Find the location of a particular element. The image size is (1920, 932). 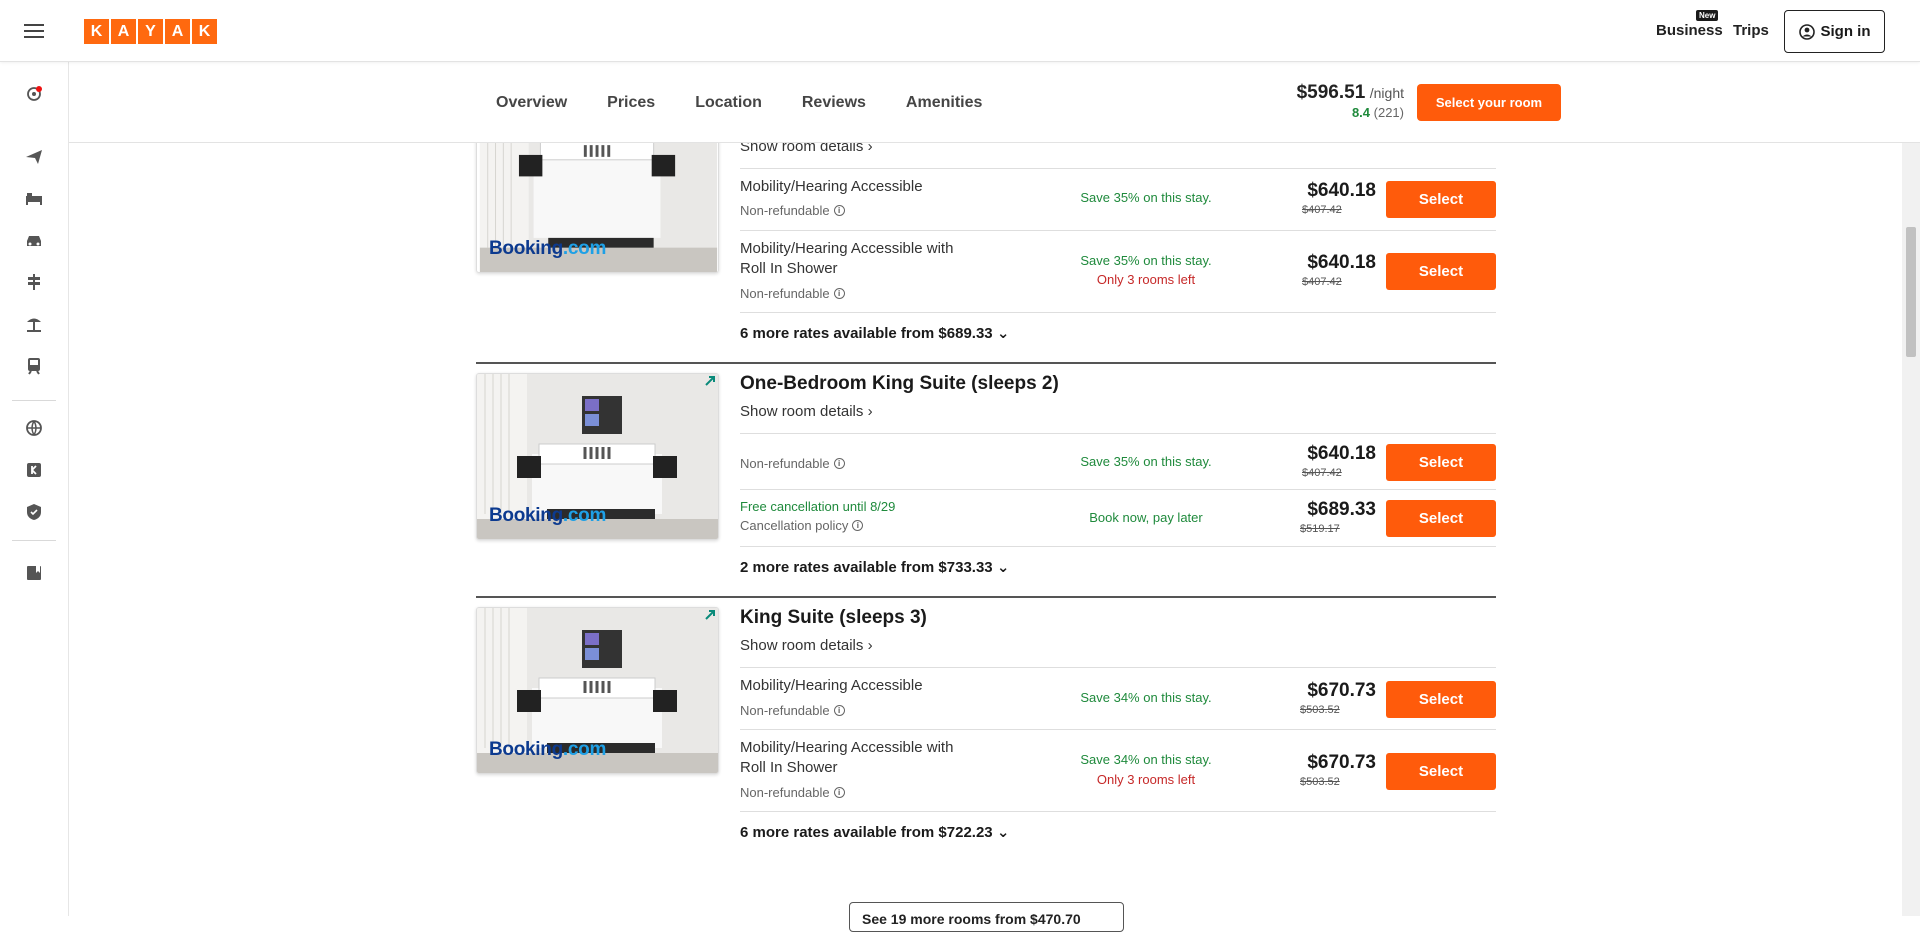

scrollbar-thumb is located at coordinates (1911, 292).